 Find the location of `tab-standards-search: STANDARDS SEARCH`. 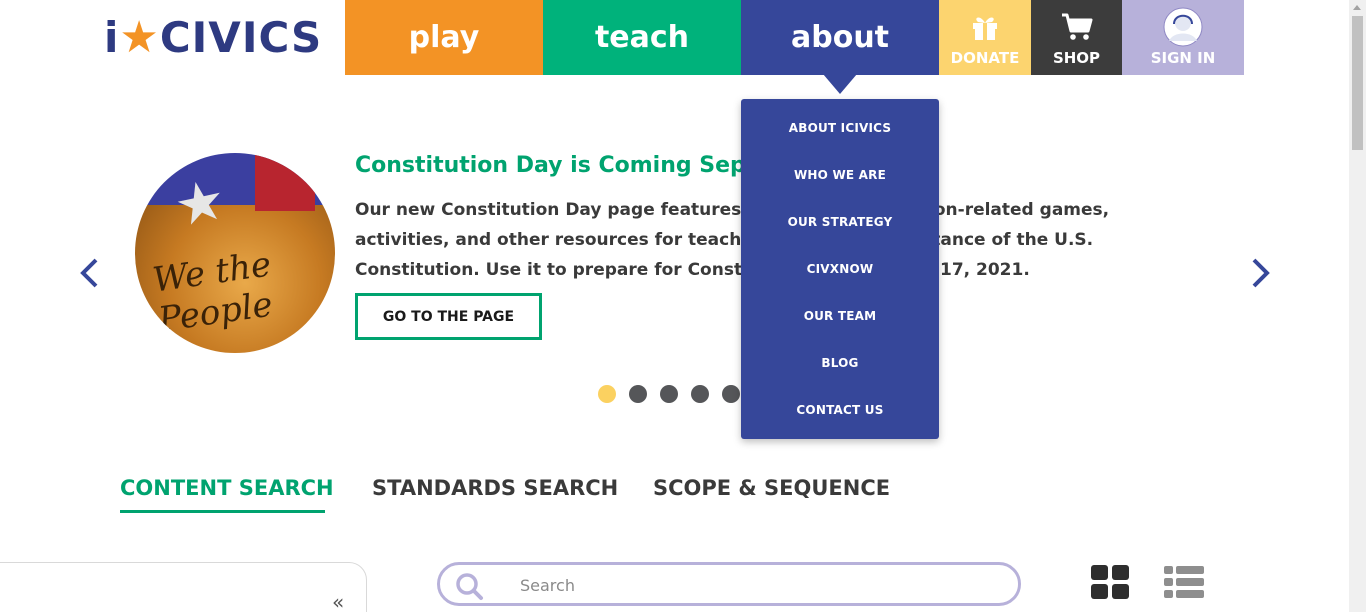

tab-standards-search: STANDARDS SEARCH is located at coordinates (495, 488).